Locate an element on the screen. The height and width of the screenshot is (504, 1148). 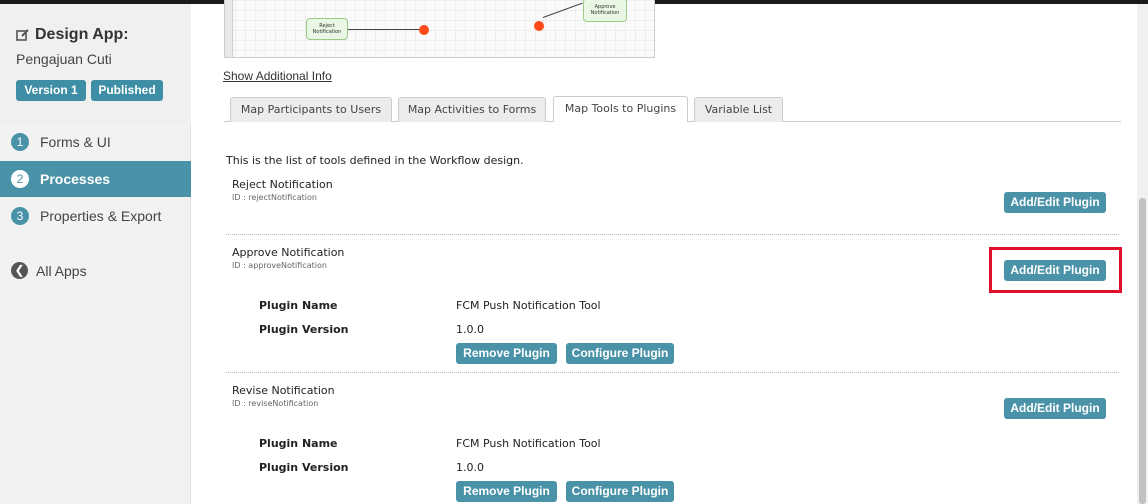
tab-map-participants: Map Participants to Users is located at coordinates (311, 109).